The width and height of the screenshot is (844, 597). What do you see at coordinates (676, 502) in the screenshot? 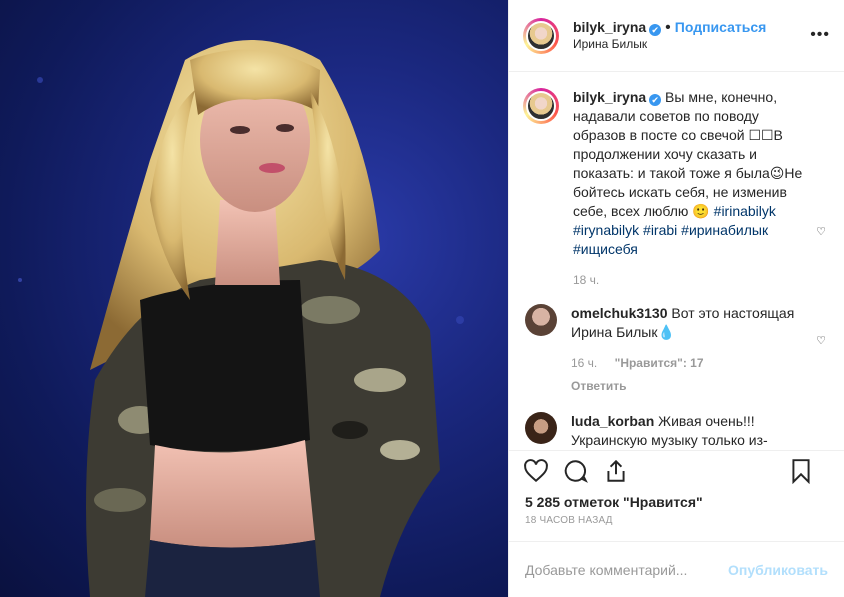
I see `likes-count: 5 285 отметок "Нравится"` at bounding box center [676, 502].